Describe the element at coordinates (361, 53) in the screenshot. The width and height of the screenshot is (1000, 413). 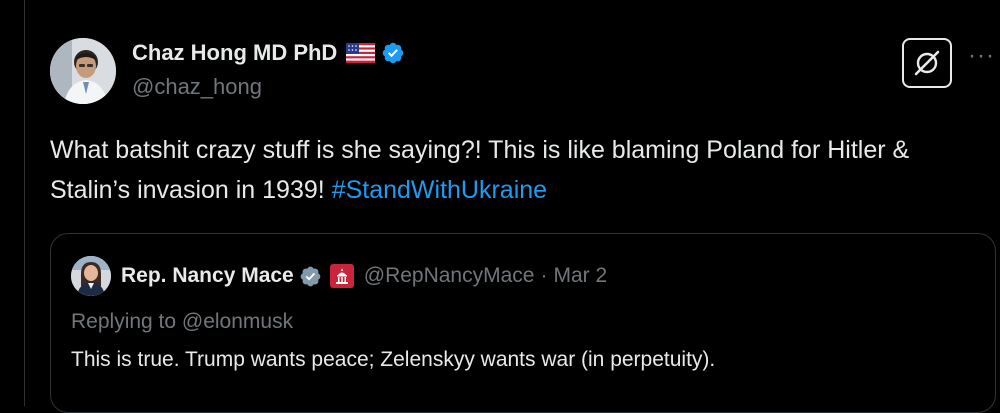
I see `us-flag-icon` at that location.